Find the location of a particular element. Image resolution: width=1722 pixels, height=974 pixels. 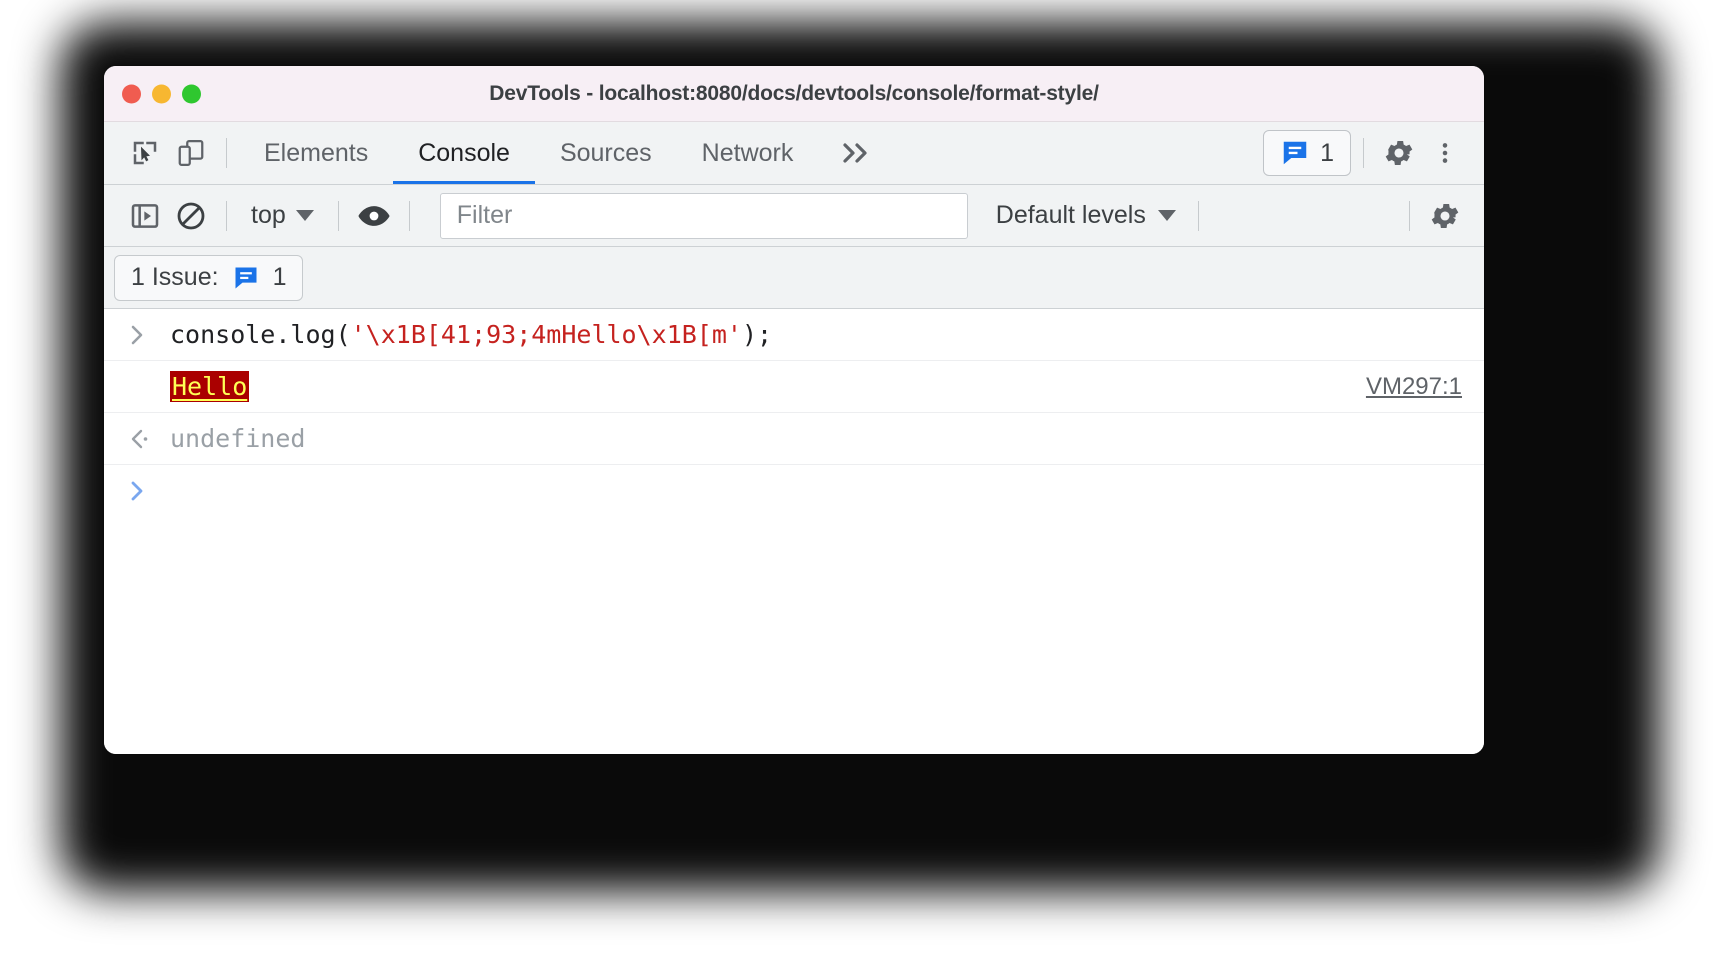

tab-elements: Elements is located at coordinates (316, 153).